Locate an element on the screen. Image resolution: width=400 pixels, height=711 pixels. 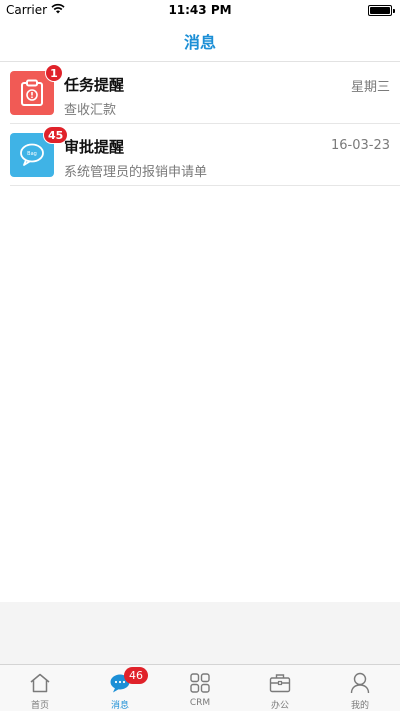
page-title: 消息 is located at coordinates (199, 42).